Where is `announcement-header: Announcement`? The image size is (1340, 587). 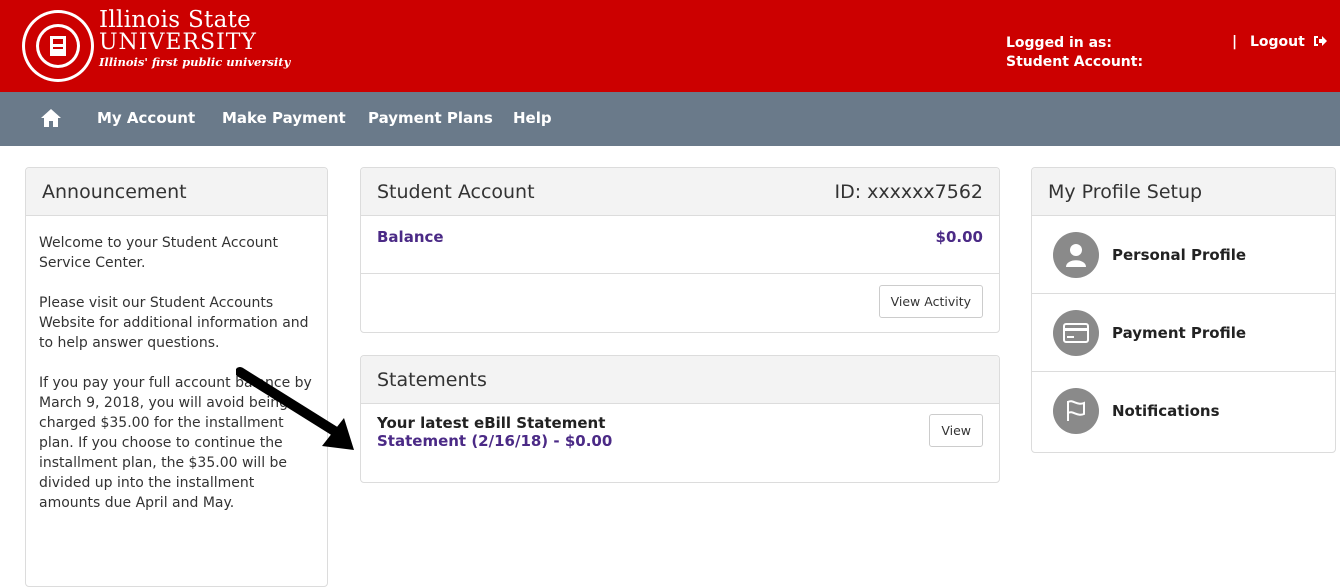 announcement-header: Announcement is located at coordinates (176, 192).